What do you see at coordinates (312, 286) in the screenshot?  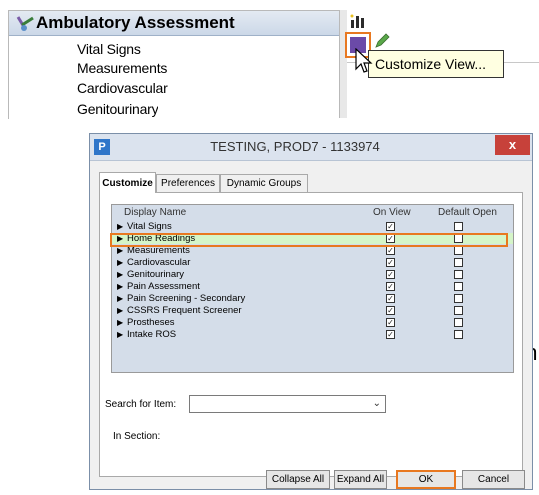 I see `table-row: ▶ Pain Assessment ✓` at bounding box center [312, 286].